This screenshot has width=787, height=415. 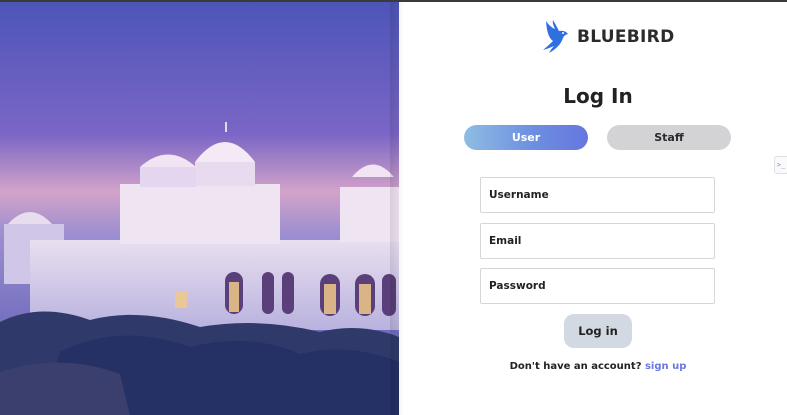 I want to click on page-title: Log In, so click(x=598, y=96).